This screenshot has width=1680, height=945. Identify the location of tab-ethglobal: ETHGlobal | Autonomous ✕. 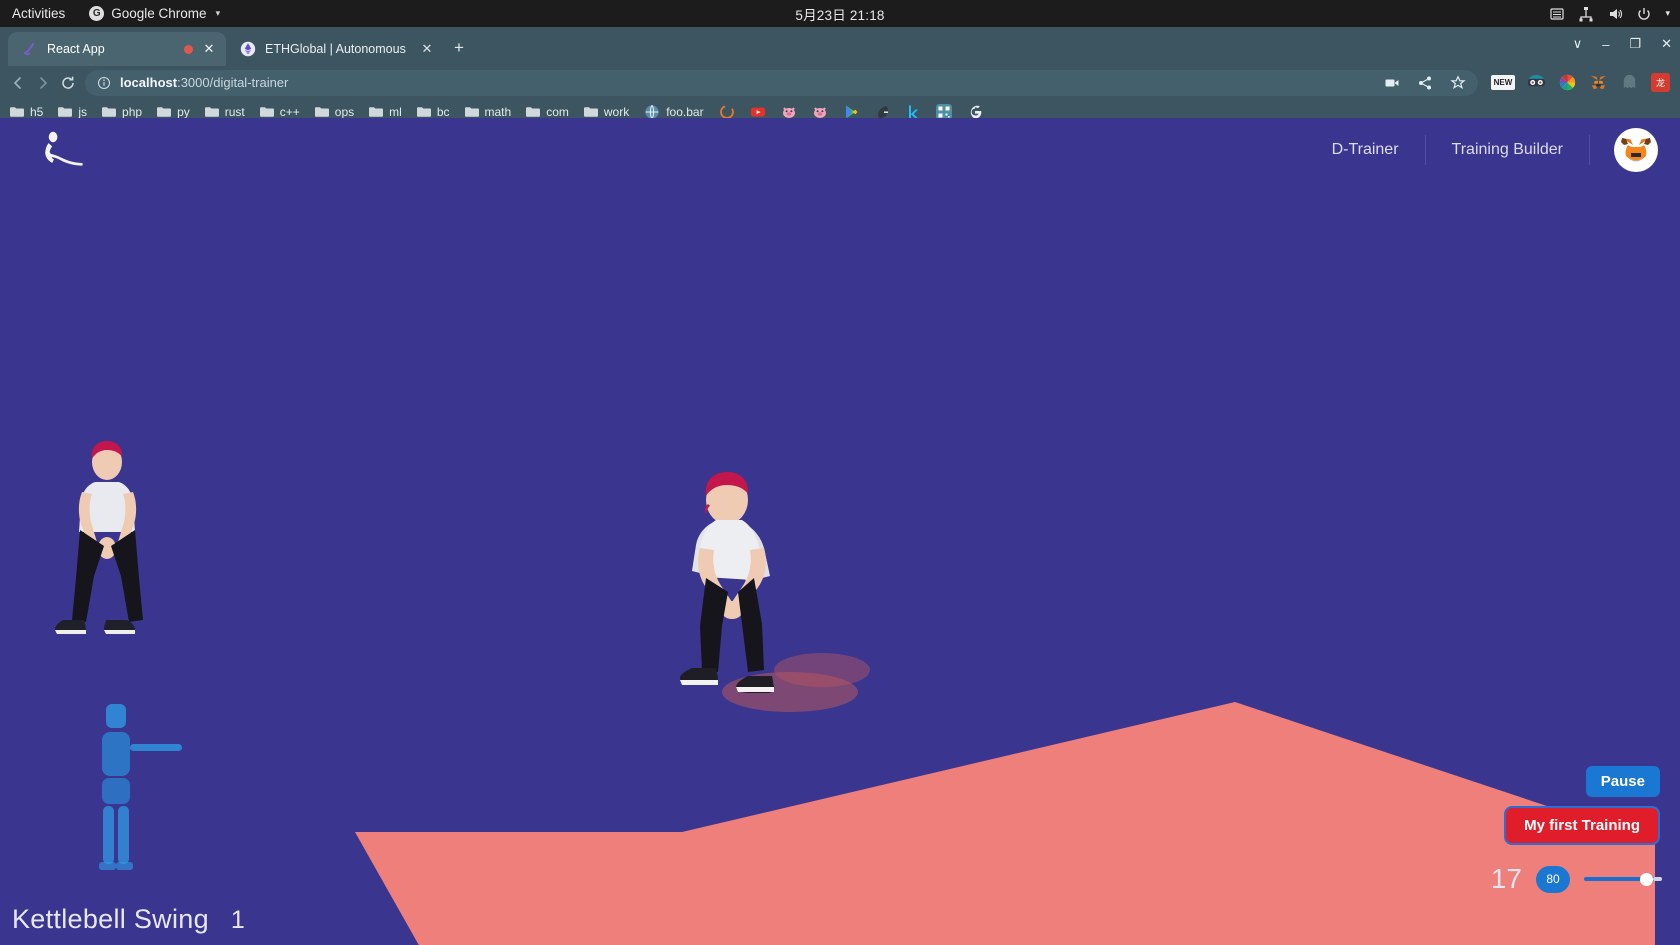
(335, 49).